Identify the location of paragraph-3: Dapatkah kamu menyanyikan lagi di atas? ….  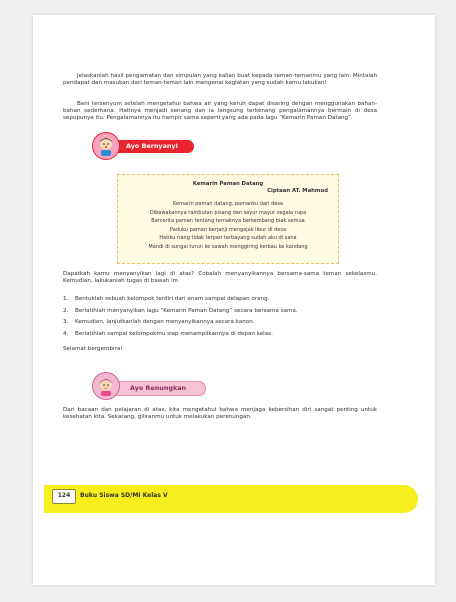
(220, 278).